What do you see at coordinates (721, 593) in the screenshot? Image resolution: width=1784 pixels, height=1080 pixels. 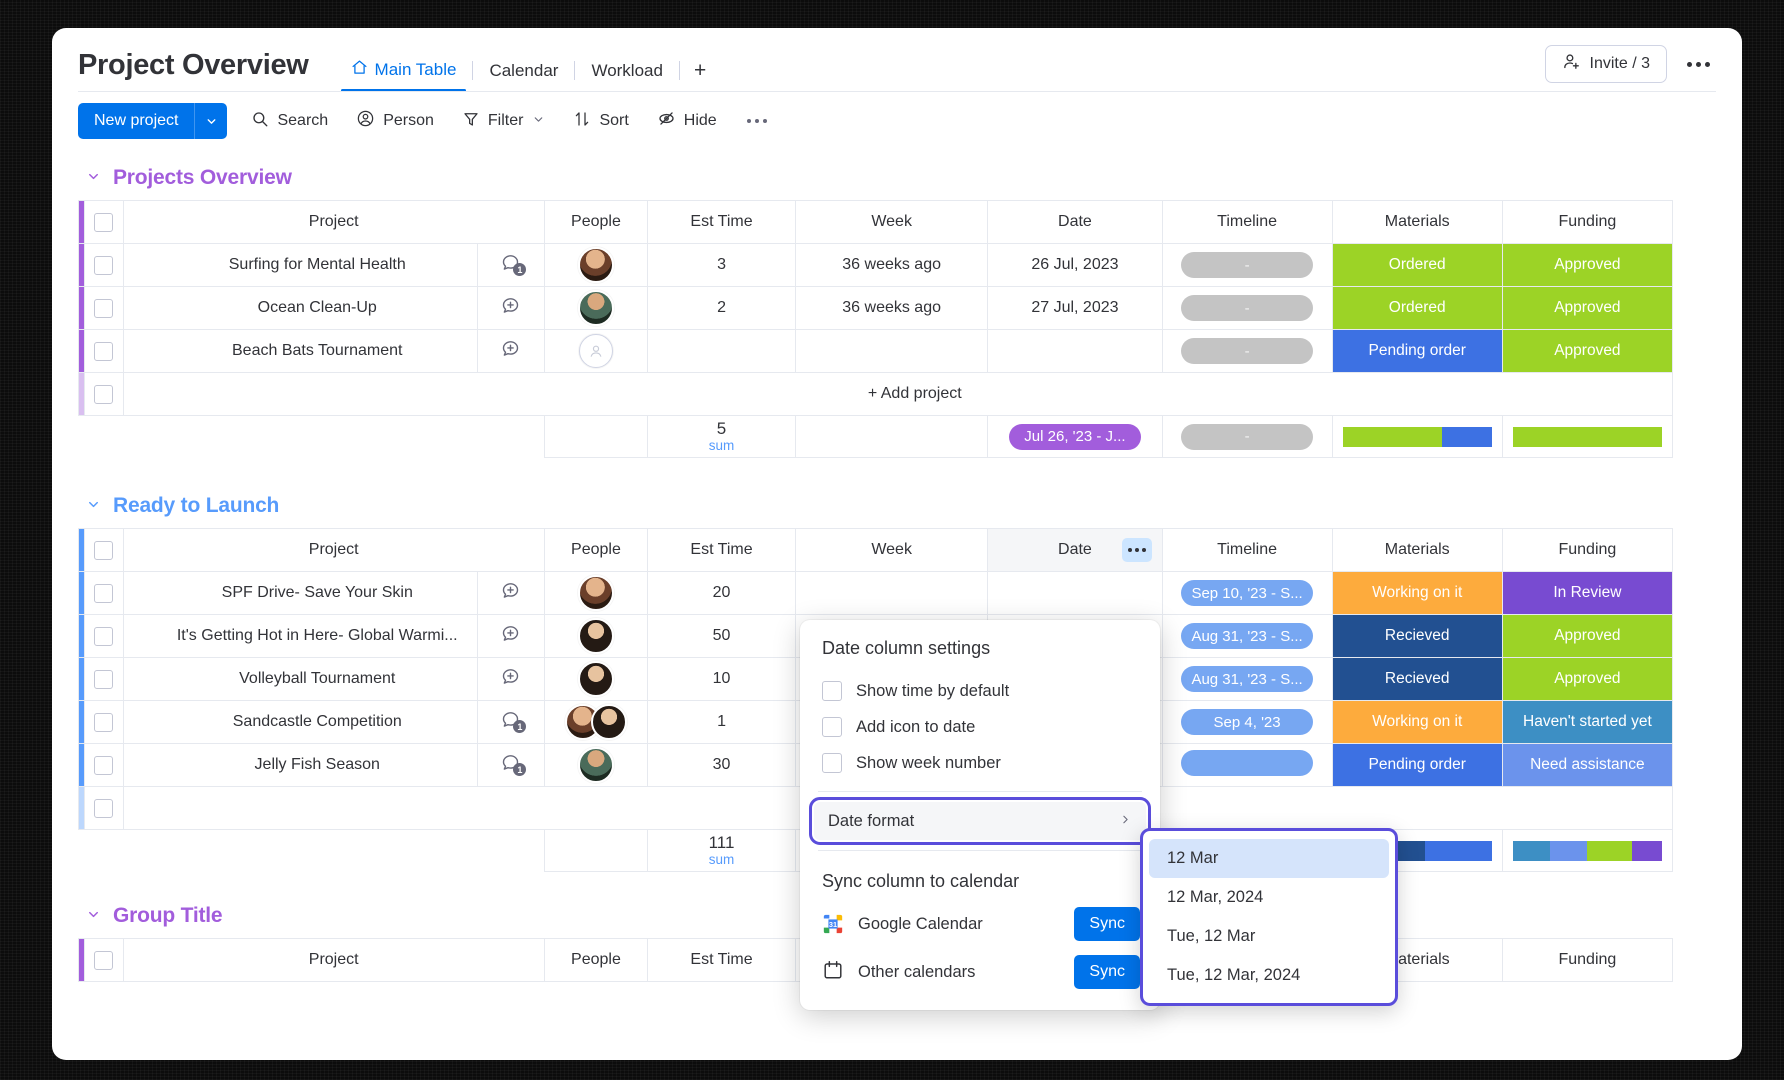 I see `cell-est-time: 20` at bounding box center [721, 593].